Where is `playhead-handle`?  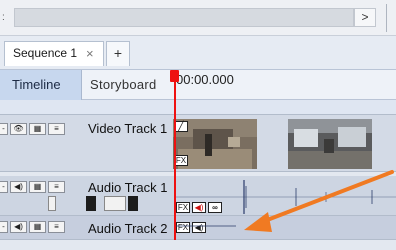 playhead-handle is located at coordinates (174, 76).